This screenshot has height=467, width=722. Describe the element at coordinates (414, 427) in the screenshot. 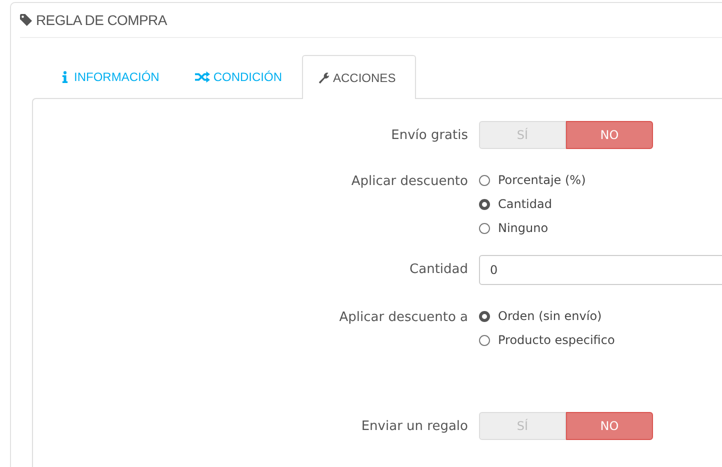

I see `field-label: Enviar un regalo` at that location.